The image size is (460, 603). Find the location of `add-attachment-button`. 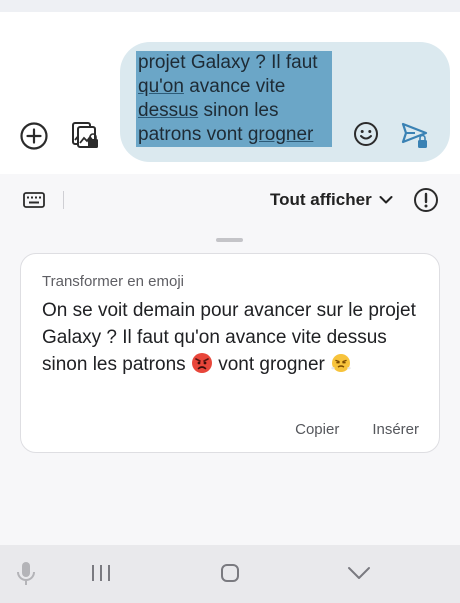

add-attachment-button is located at coordinates (34, 136).